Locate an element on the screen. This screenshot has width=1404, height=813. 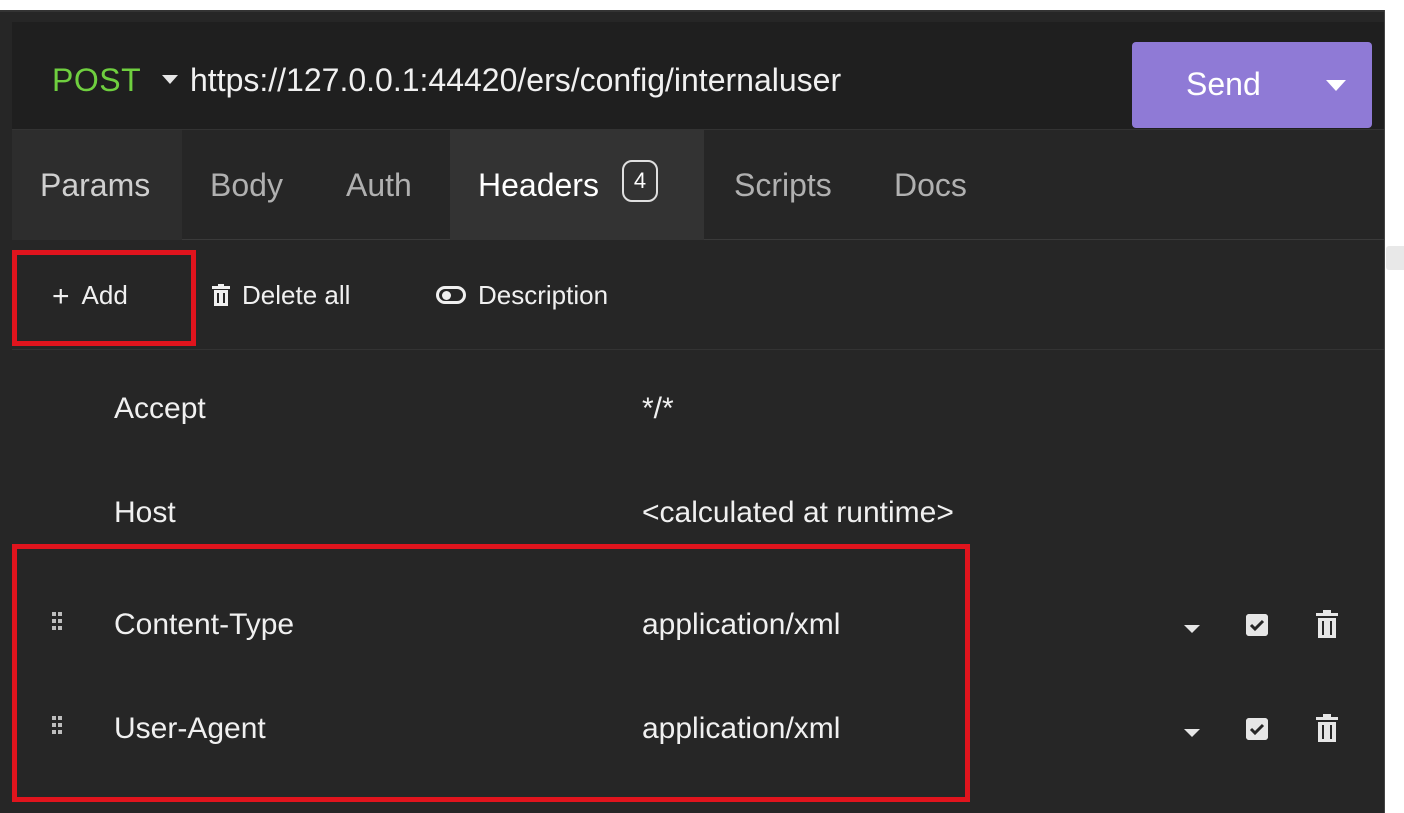
header-value: */* is located at coordinates (658, 408).